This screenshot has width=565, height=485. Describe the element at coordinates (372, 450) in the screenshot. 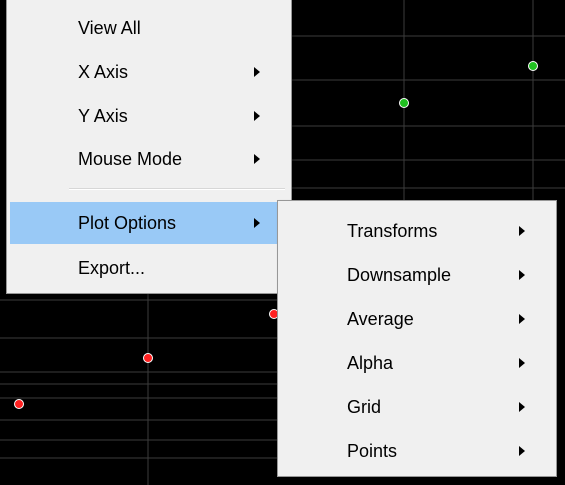

I see `menu-item-label: Points` at that location.